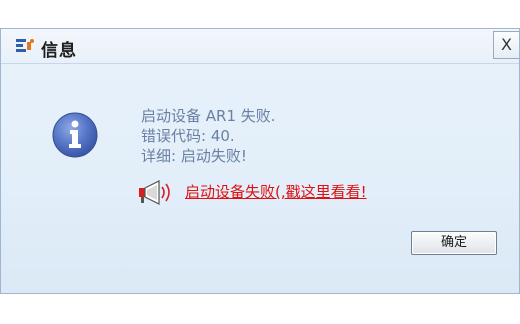 This screenshot has width=520, height=324. What do you see at coordinates (188, 136) in the screenshot?
I see `message-line-2: 错误代码: 40.` at bounding box center [188, 136].